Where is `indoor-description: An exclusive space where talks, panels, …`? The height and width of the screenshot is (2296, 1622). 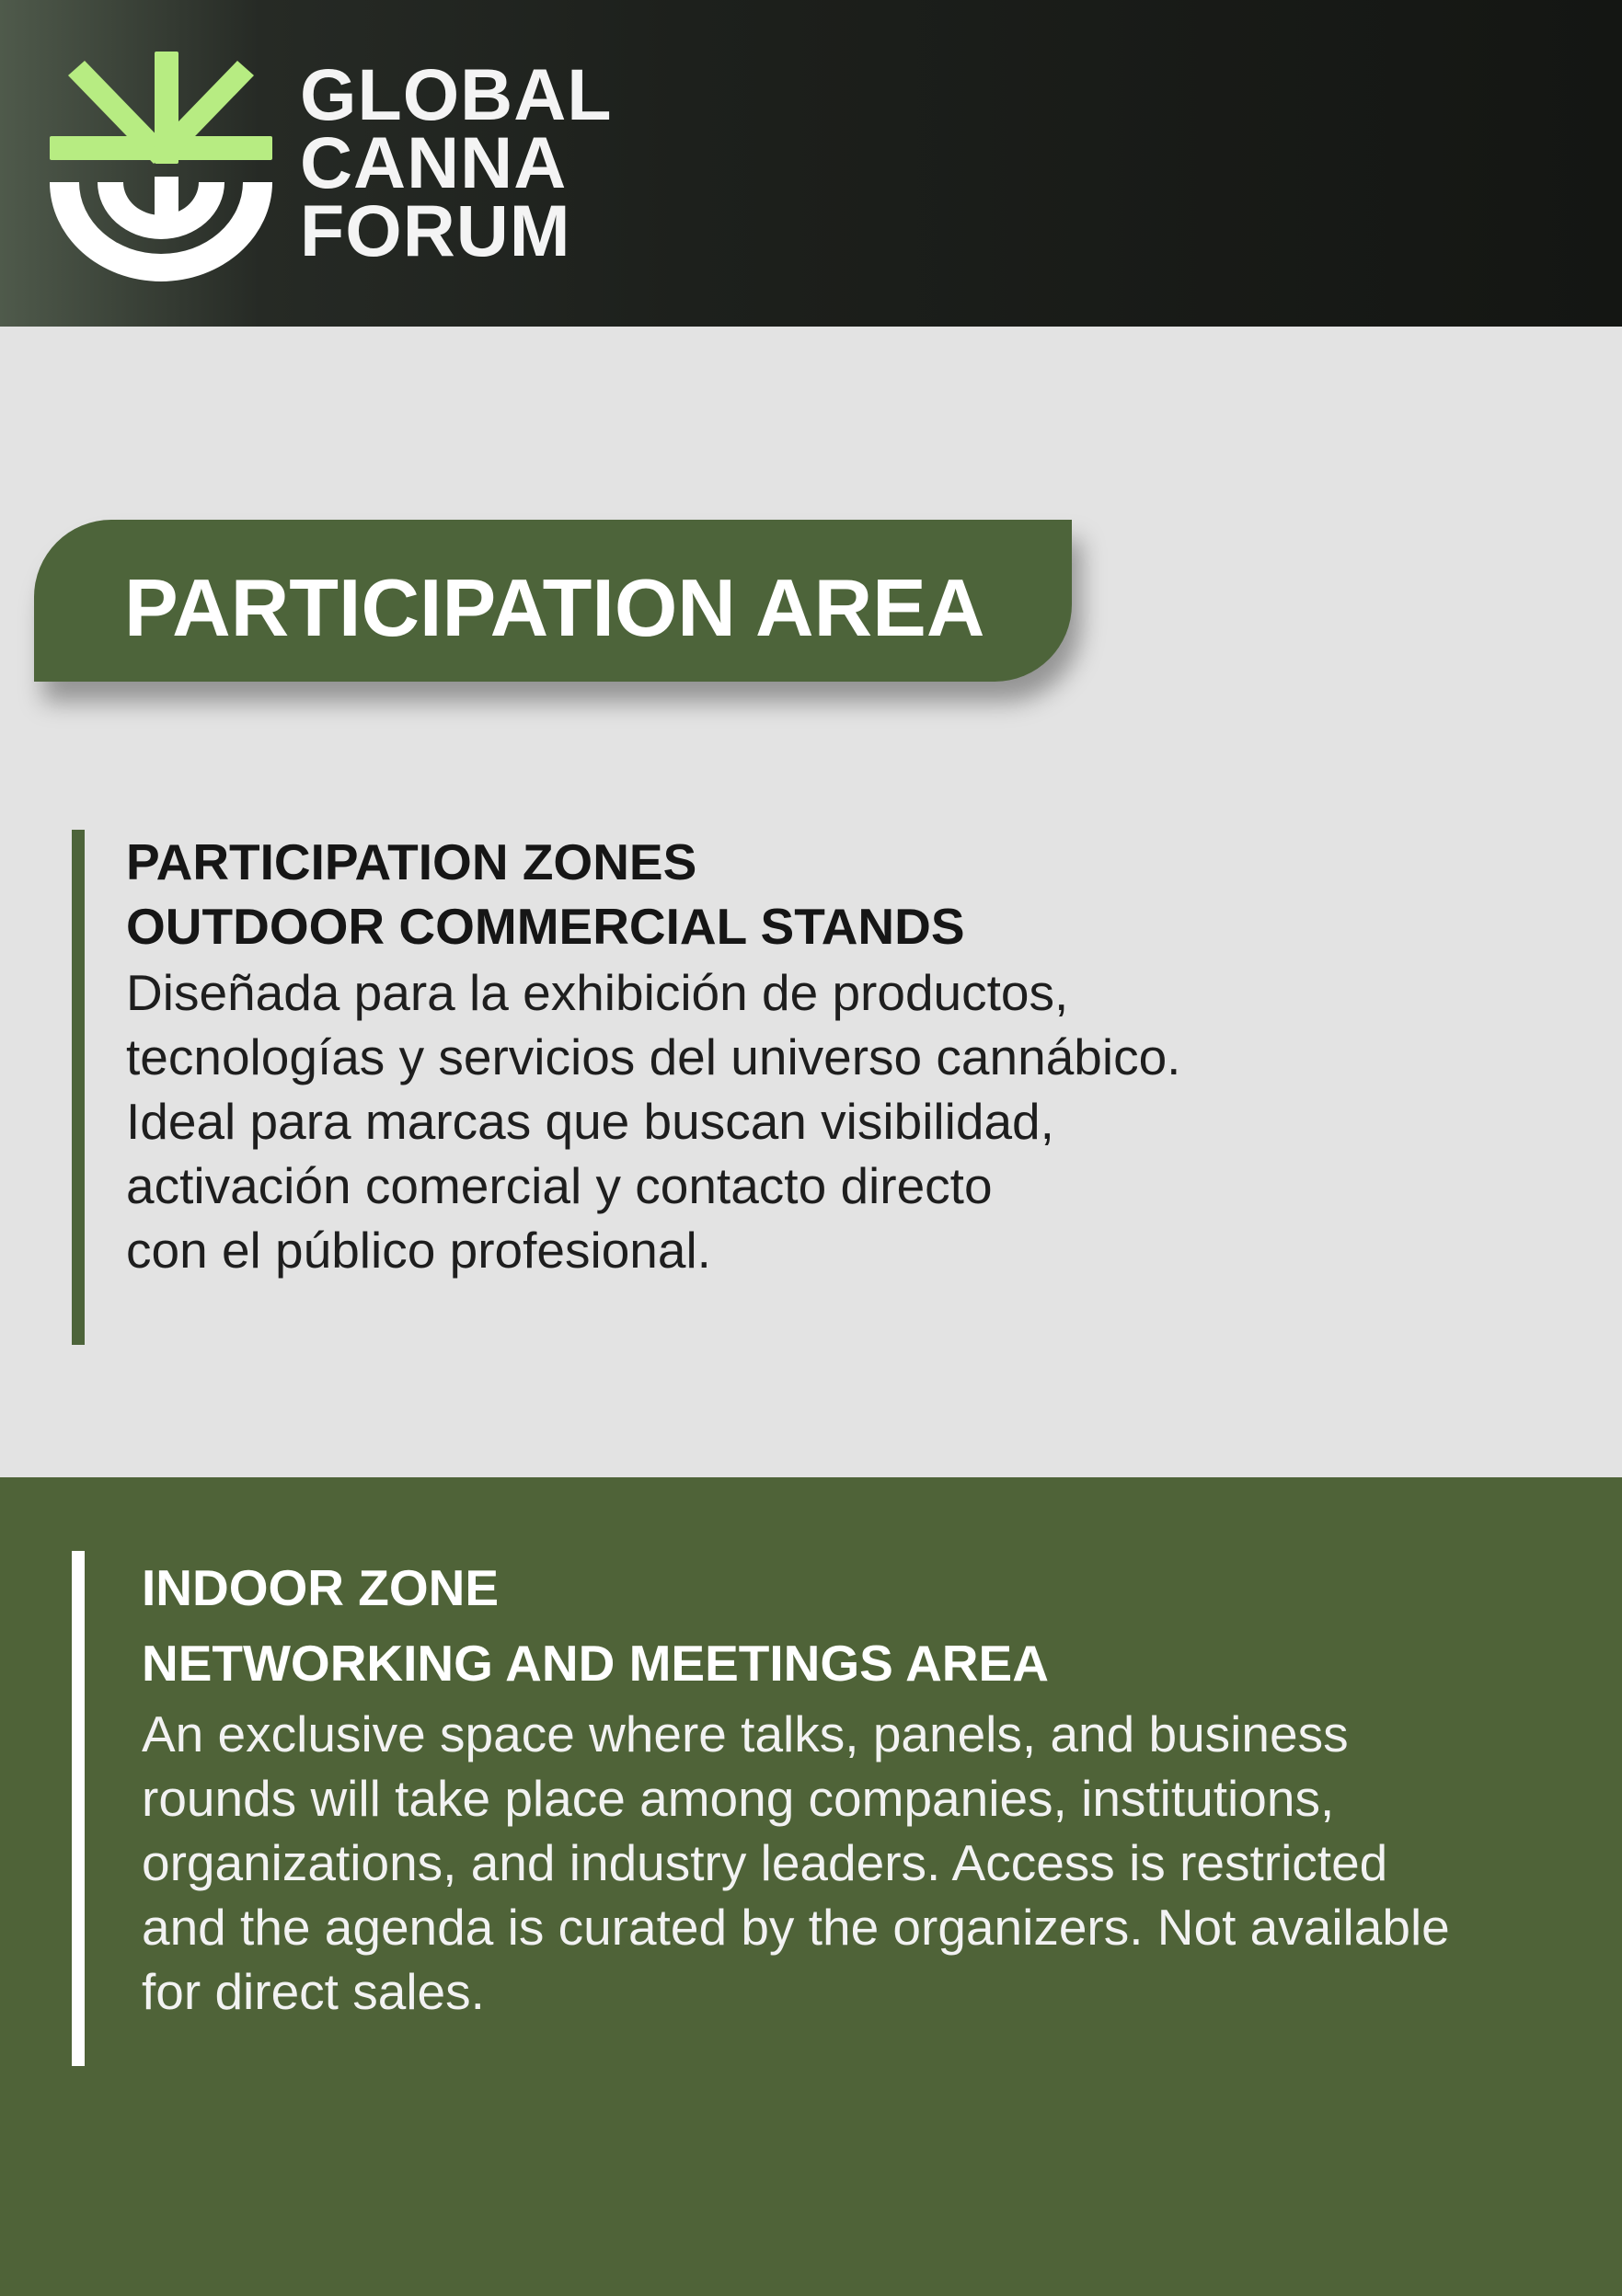
indoor-description: An exclusive space where talks, panels, … is located at coordinates (796, 1863).